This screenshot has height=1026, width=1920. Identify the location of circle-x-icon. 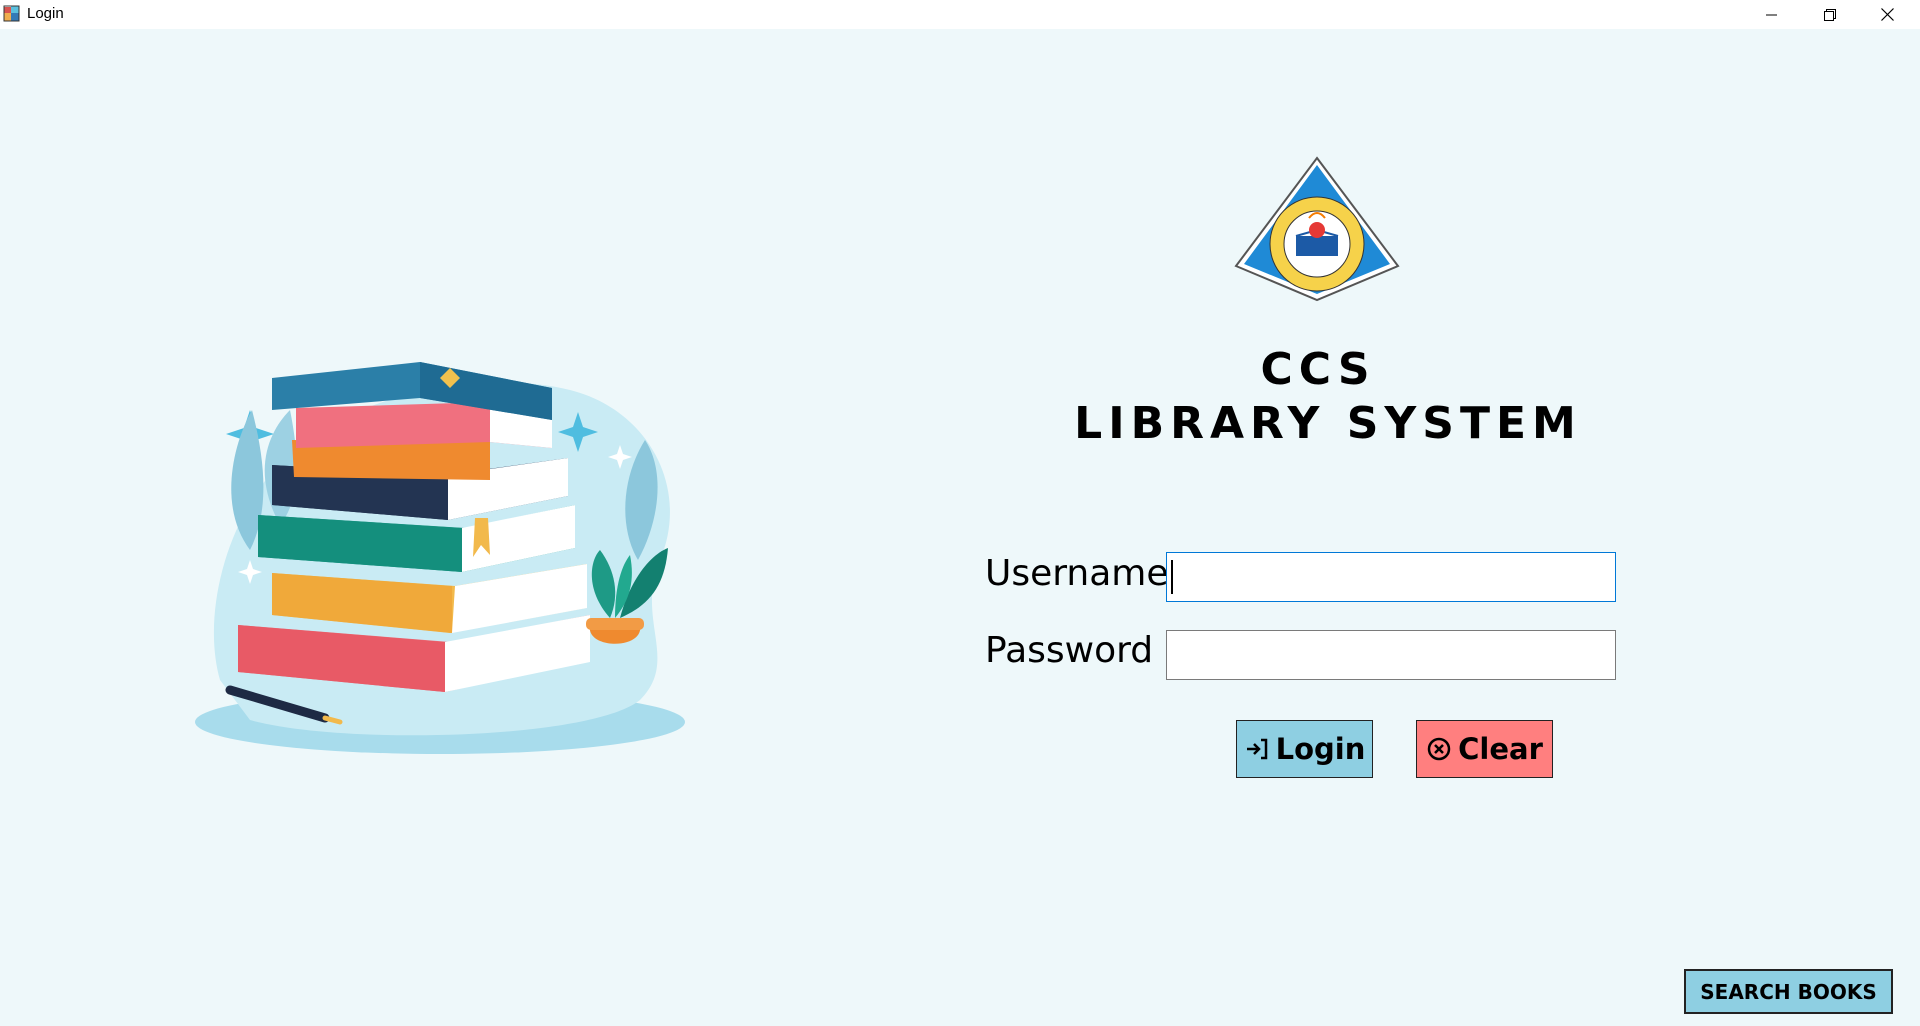
(1439, 749).